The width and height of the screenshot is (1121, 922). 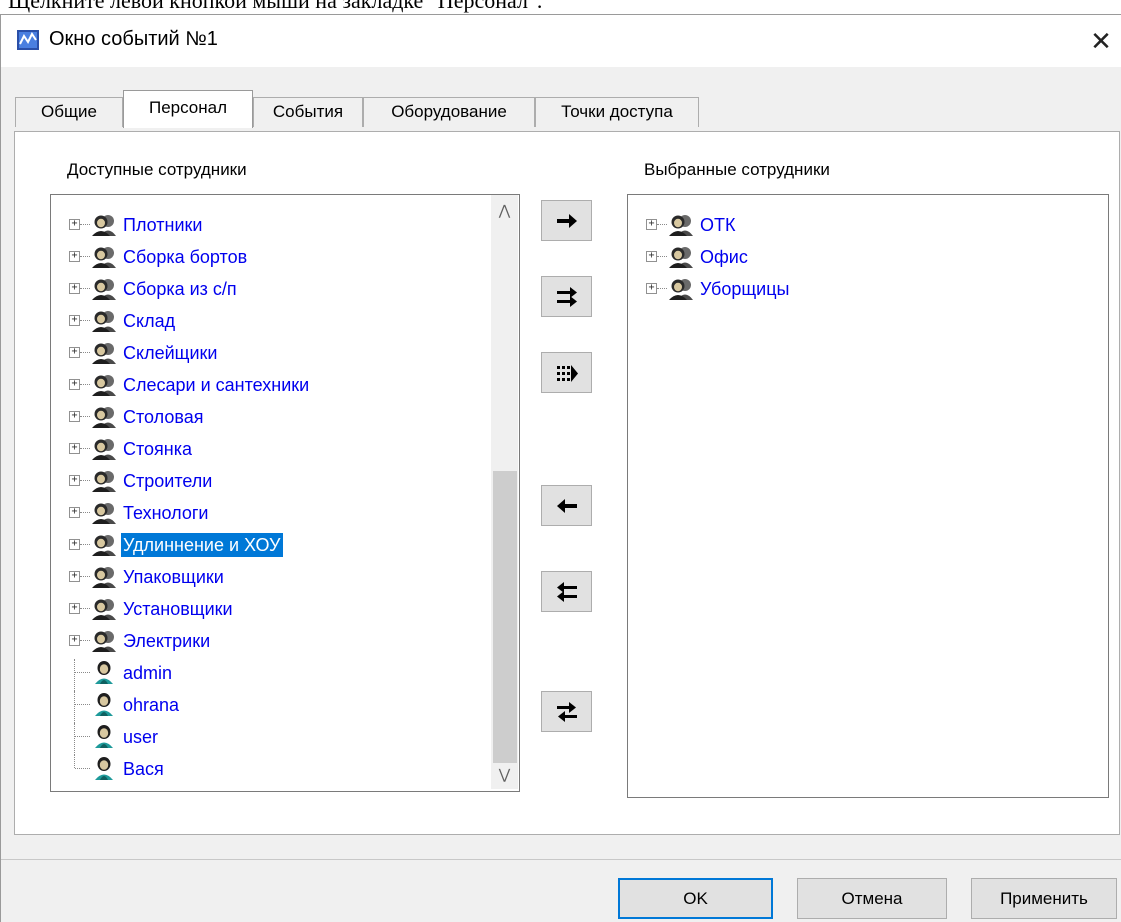 I want to click on remove-one-button, so click(x=566, y=505).